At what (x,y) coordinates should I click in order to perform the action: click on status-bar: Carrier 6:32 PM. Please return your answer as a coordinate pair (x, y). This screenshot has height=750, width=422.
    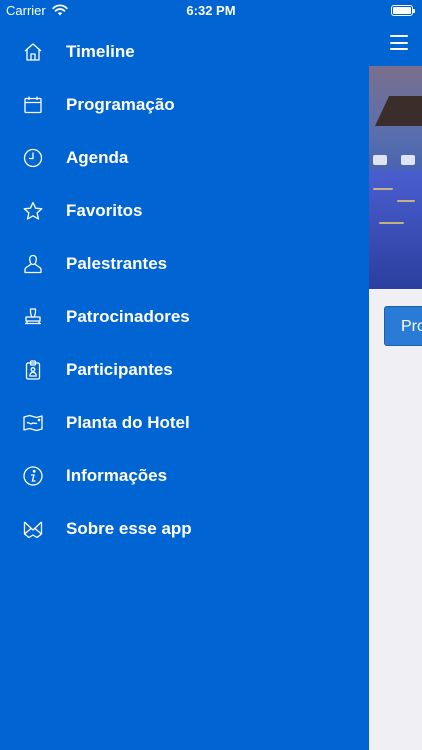
    Looking at the image, I should click on (211, 11).